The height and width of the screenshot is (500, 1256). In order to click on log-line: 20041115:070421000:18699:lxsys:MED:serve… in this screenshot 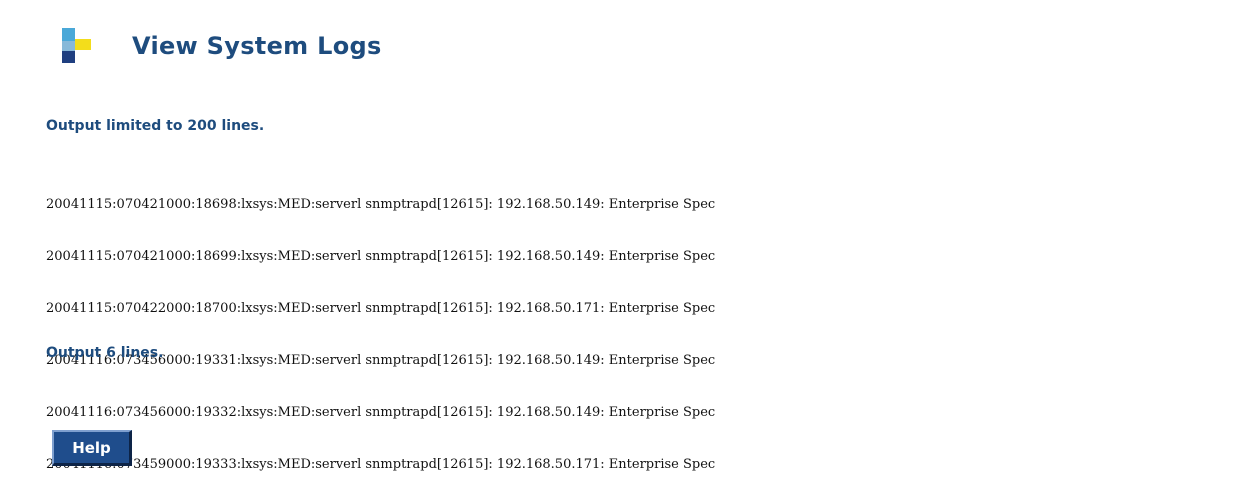, I will do `click(381, 256)`.